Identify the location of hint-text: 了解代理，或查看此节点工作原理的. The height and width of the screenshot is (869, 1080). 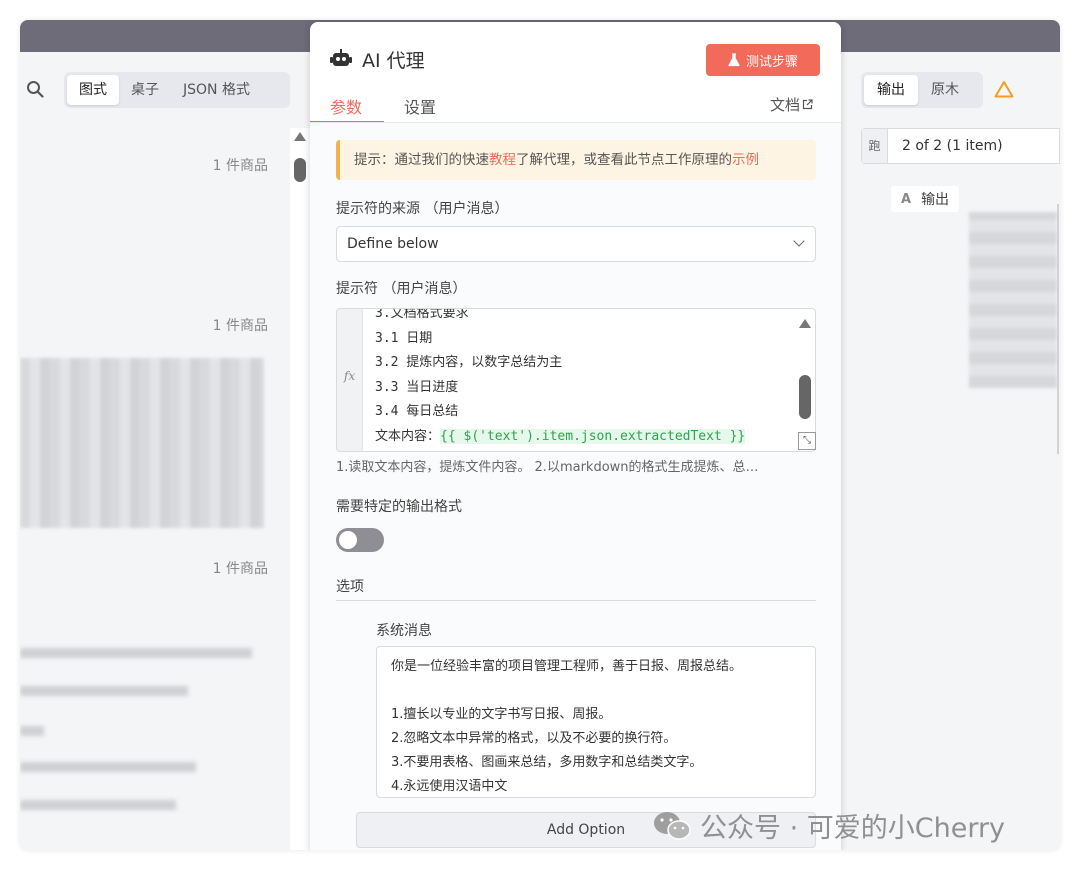
(624, 160).